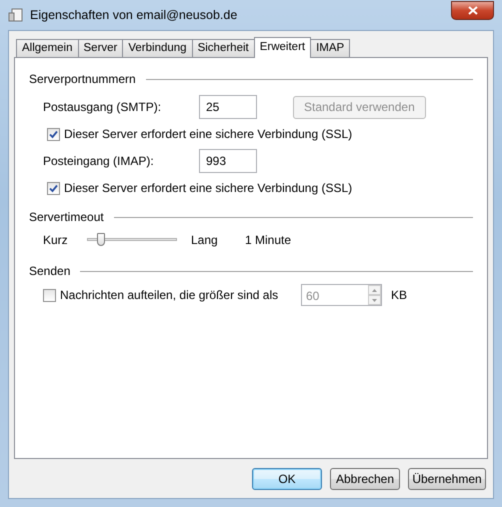 The image size is (502, 507). Describe the element at coordinates (49, 271) in the screenshot. I see `group-heading: Senden` at that location.